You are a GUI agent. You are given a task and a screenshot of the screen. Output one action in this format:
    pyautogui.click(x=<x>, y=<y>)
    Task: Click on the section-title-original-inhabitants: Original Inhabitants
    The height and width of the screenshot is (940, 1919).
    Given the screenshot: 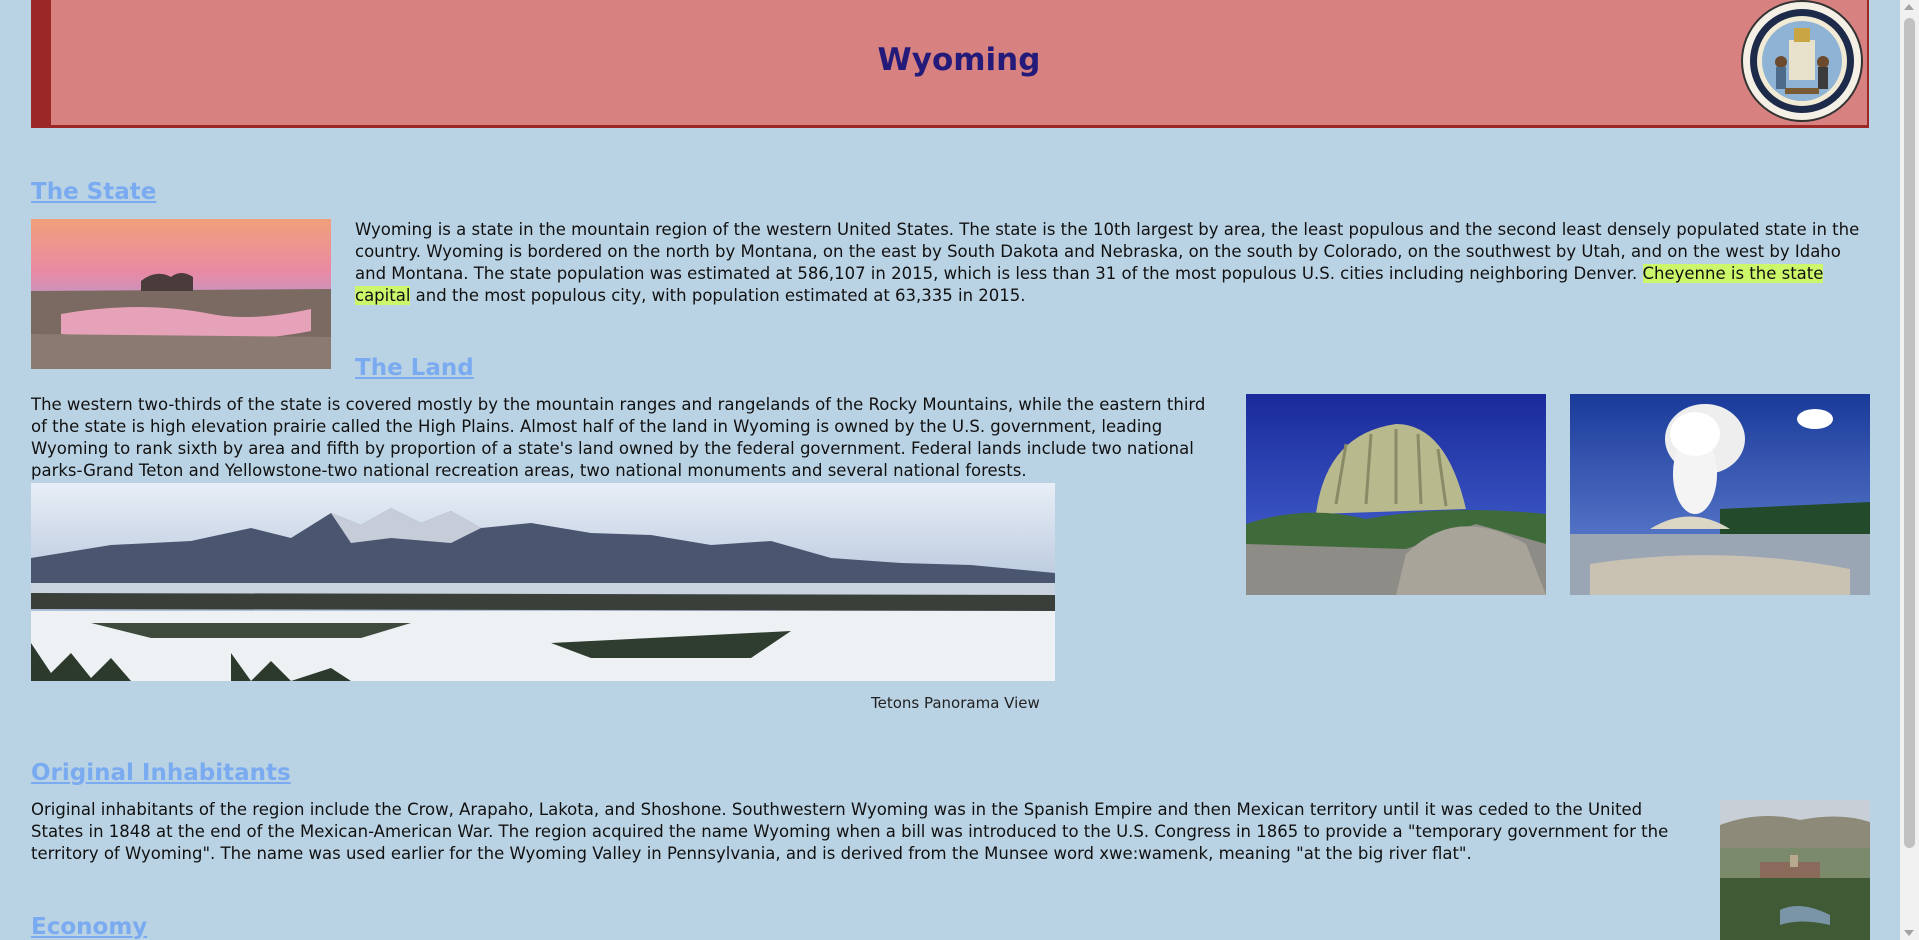 What is the action you would take?
    pyautogui.click(x=161, y=773)
    